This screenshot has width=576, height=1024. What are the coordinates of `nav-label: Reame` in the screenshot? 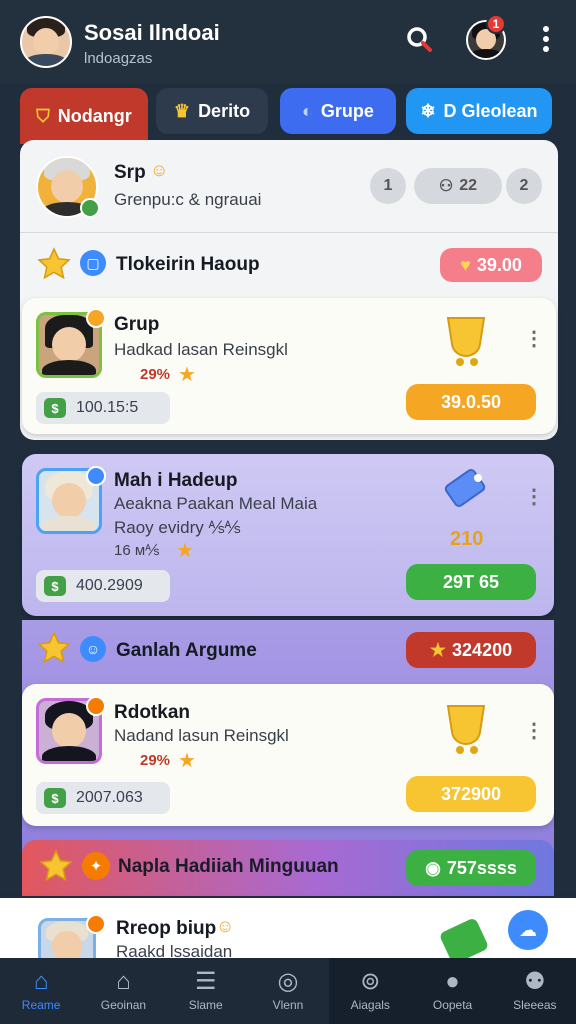 It's located at (41, 1005).